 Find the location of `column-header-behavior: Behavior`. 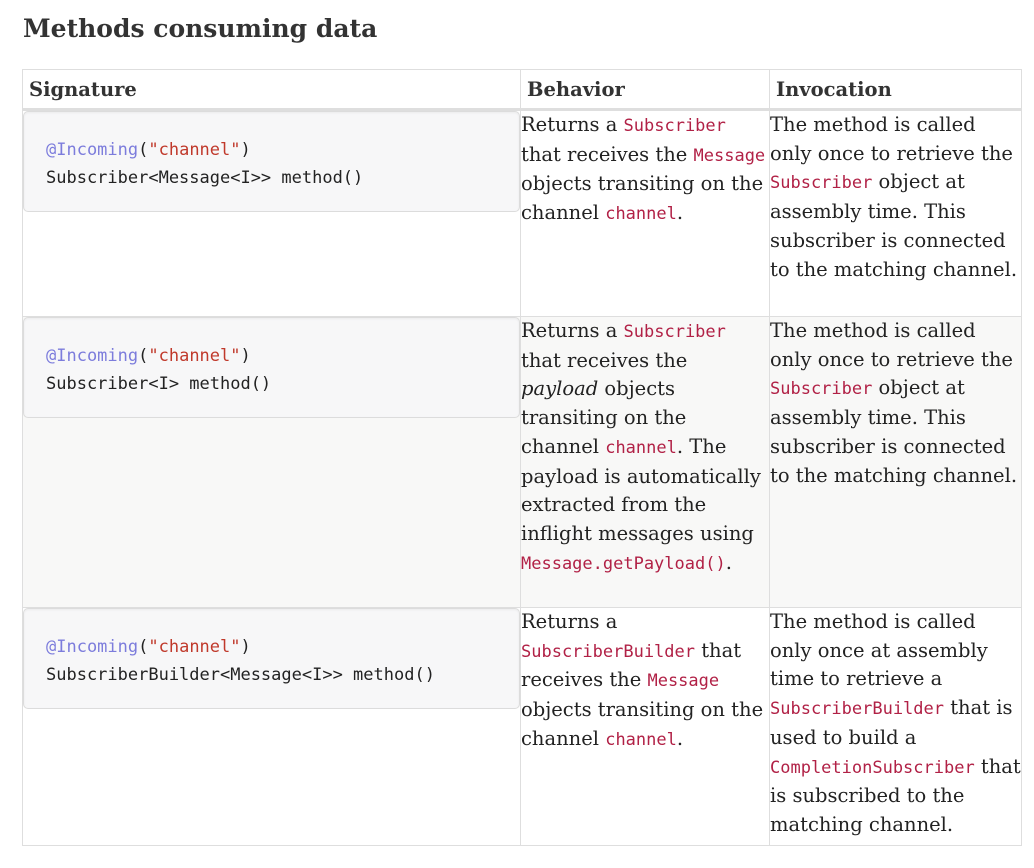

column-header-behavior: Behavior is located at coordinates (645, 90).